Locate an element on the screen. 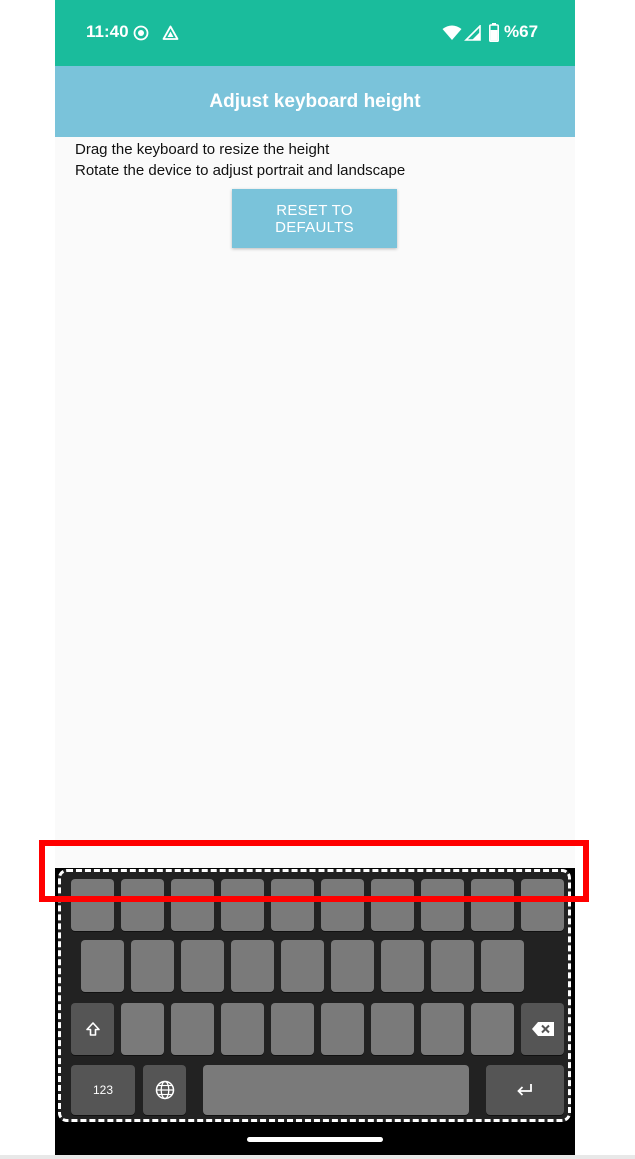 This screenshot has height=1159, width=635. space-key is located at coordinates (336, 1090).